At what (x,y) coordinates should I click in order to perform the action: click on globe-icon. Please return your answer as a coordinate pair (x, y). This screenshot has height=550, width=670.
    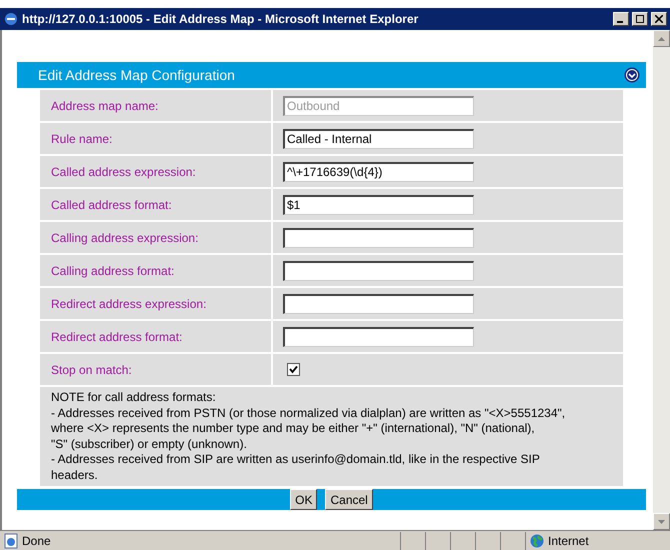
    Looking at the image, I should click on (537, 541).